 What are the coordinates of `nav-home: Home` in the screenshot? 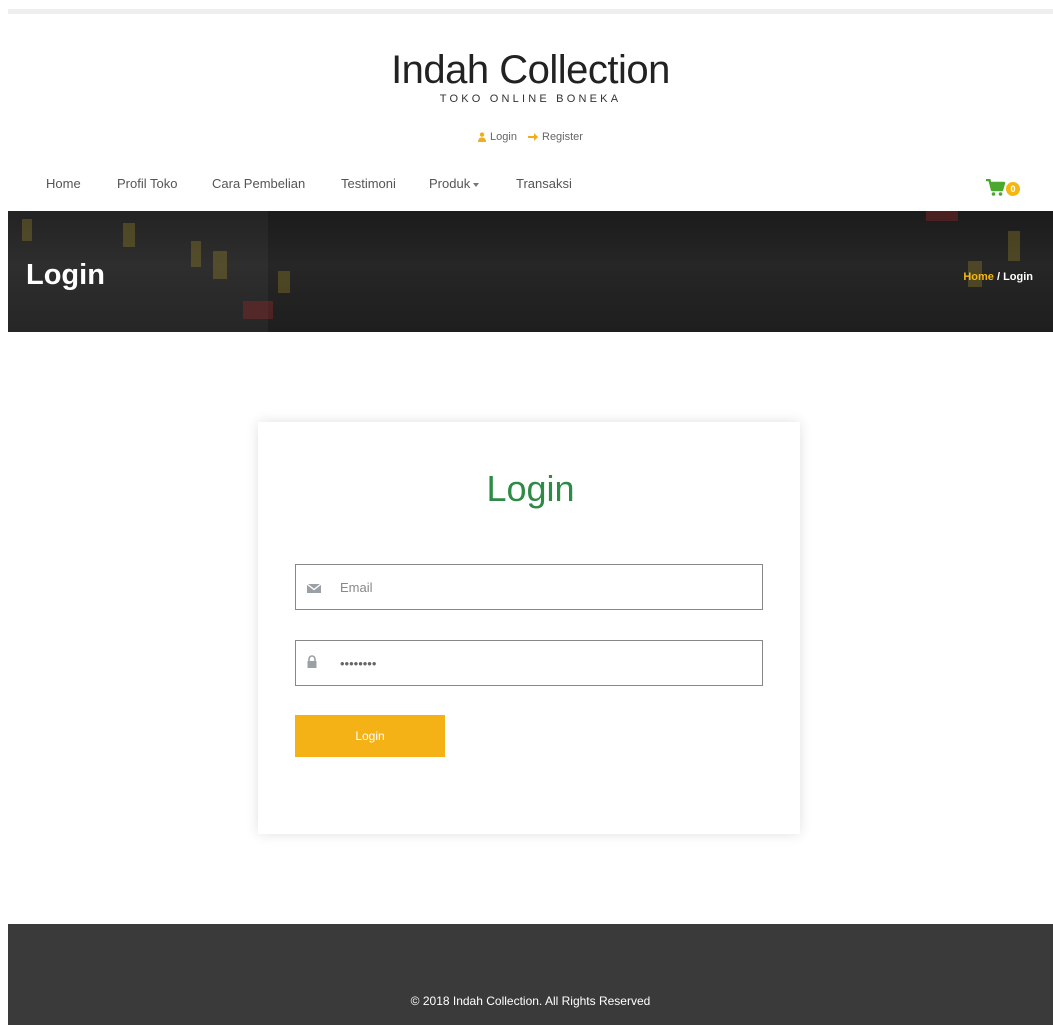 It's located at (63, 183).